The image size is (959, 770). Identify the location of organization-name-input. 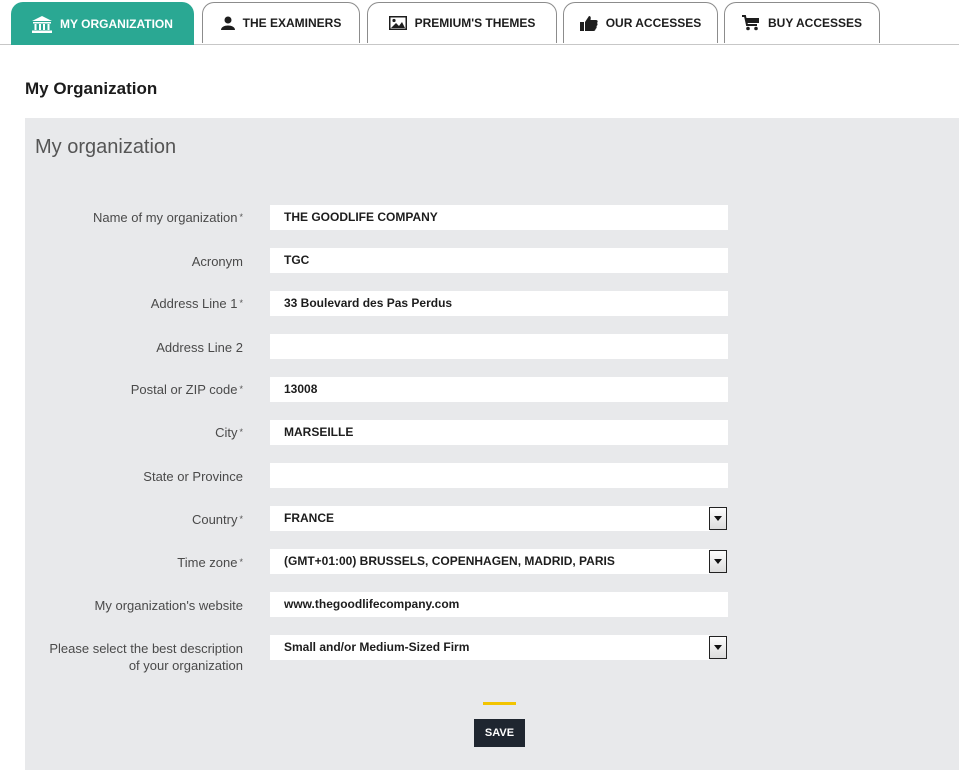
(499, 217).